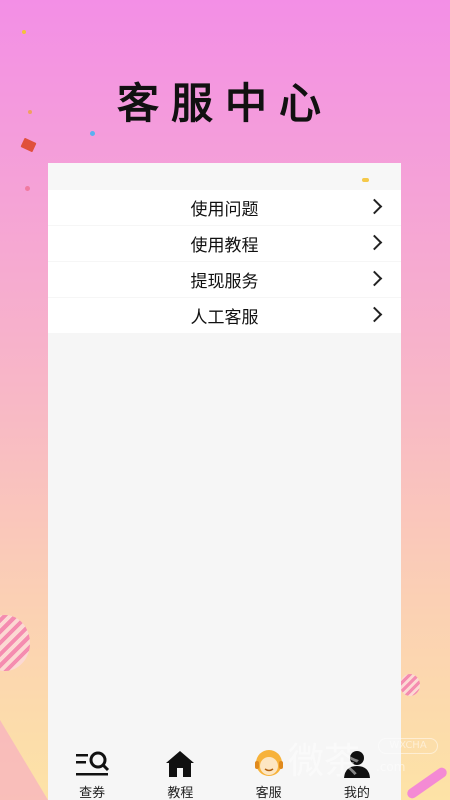  What do you see at coordinates (92, 764) in the screenshot?
I see `search-list-icon` at bounding box center [92, 764].